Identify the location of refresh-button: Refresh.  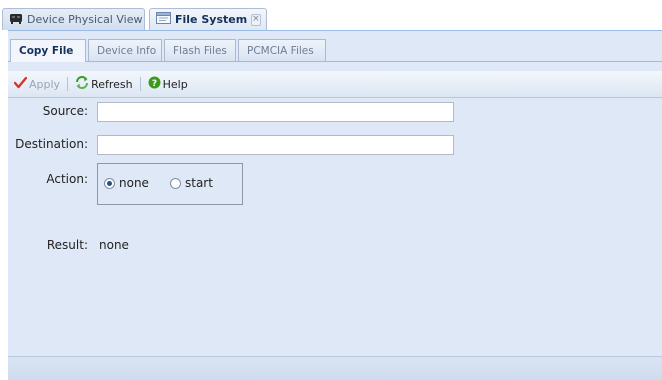
(104, 84).